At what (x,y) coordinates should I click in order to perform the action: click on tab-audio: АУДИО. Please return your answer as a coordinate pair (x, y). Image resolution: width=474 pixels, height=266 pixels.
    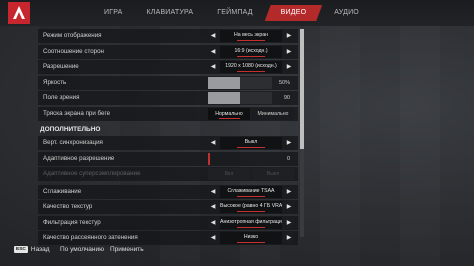
    Looking at the image, I should click on (346, 13).